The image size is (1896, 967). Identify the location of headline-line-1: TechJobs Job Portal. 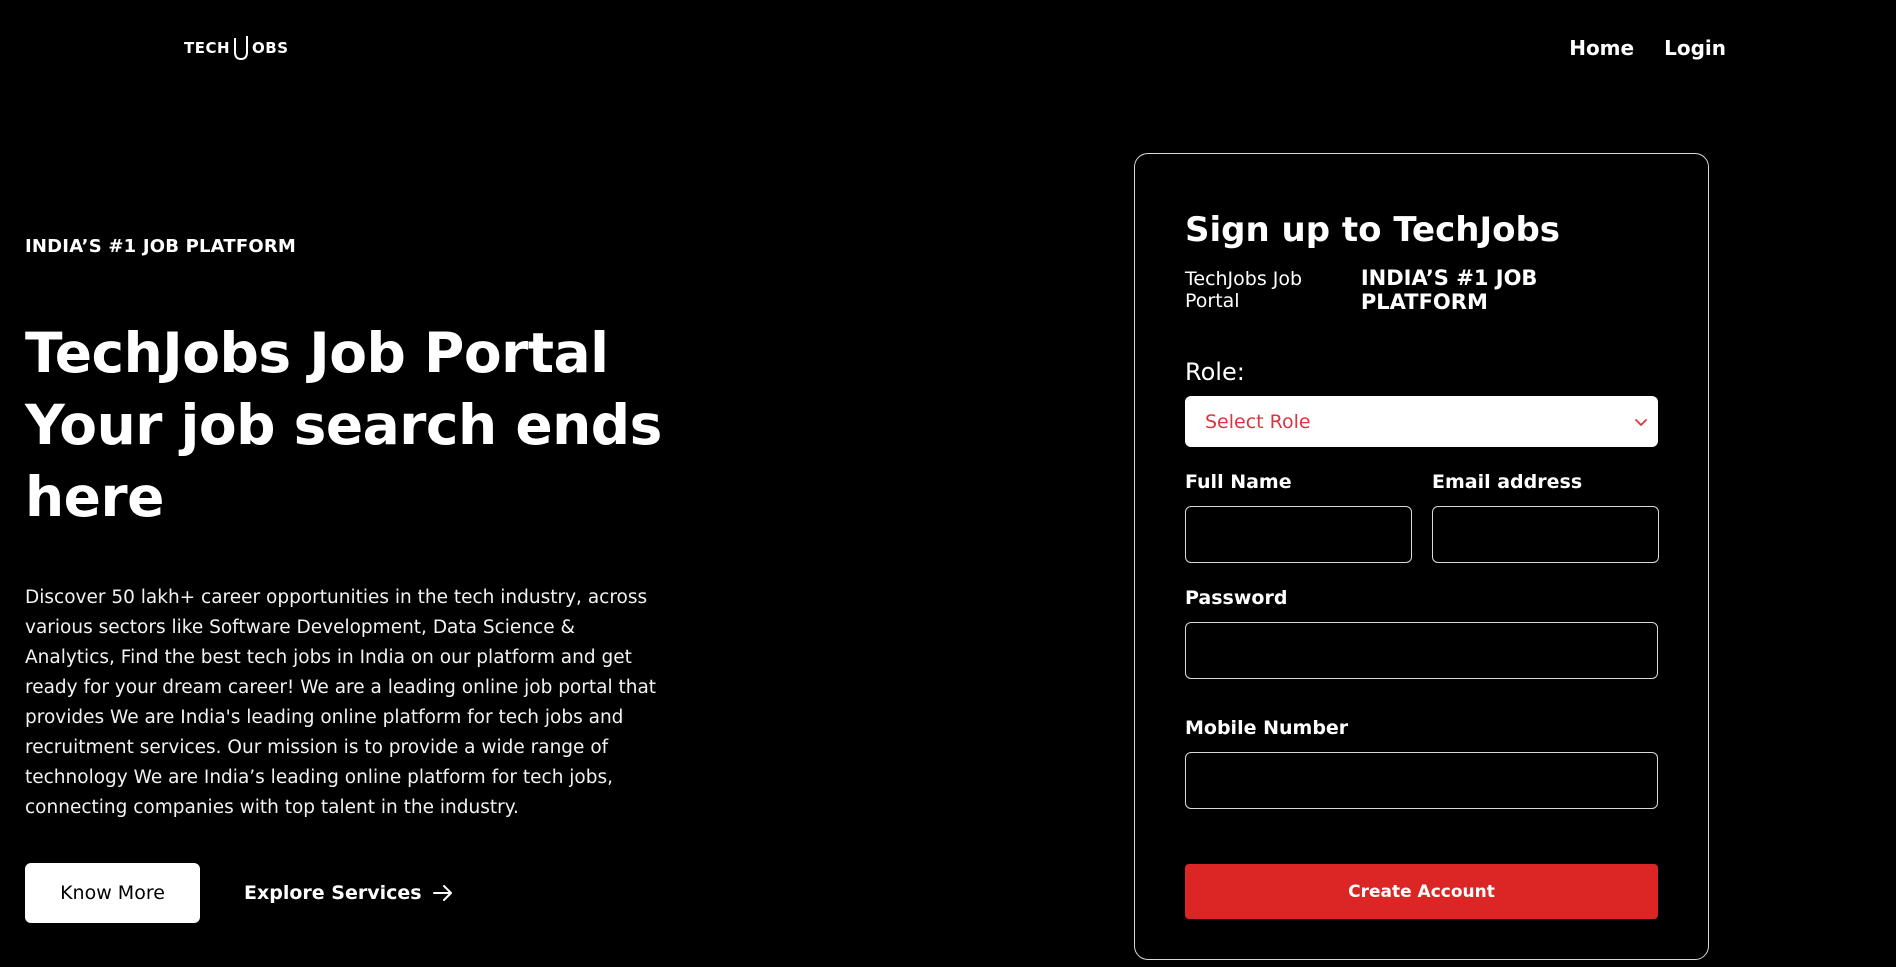
(317, 353).